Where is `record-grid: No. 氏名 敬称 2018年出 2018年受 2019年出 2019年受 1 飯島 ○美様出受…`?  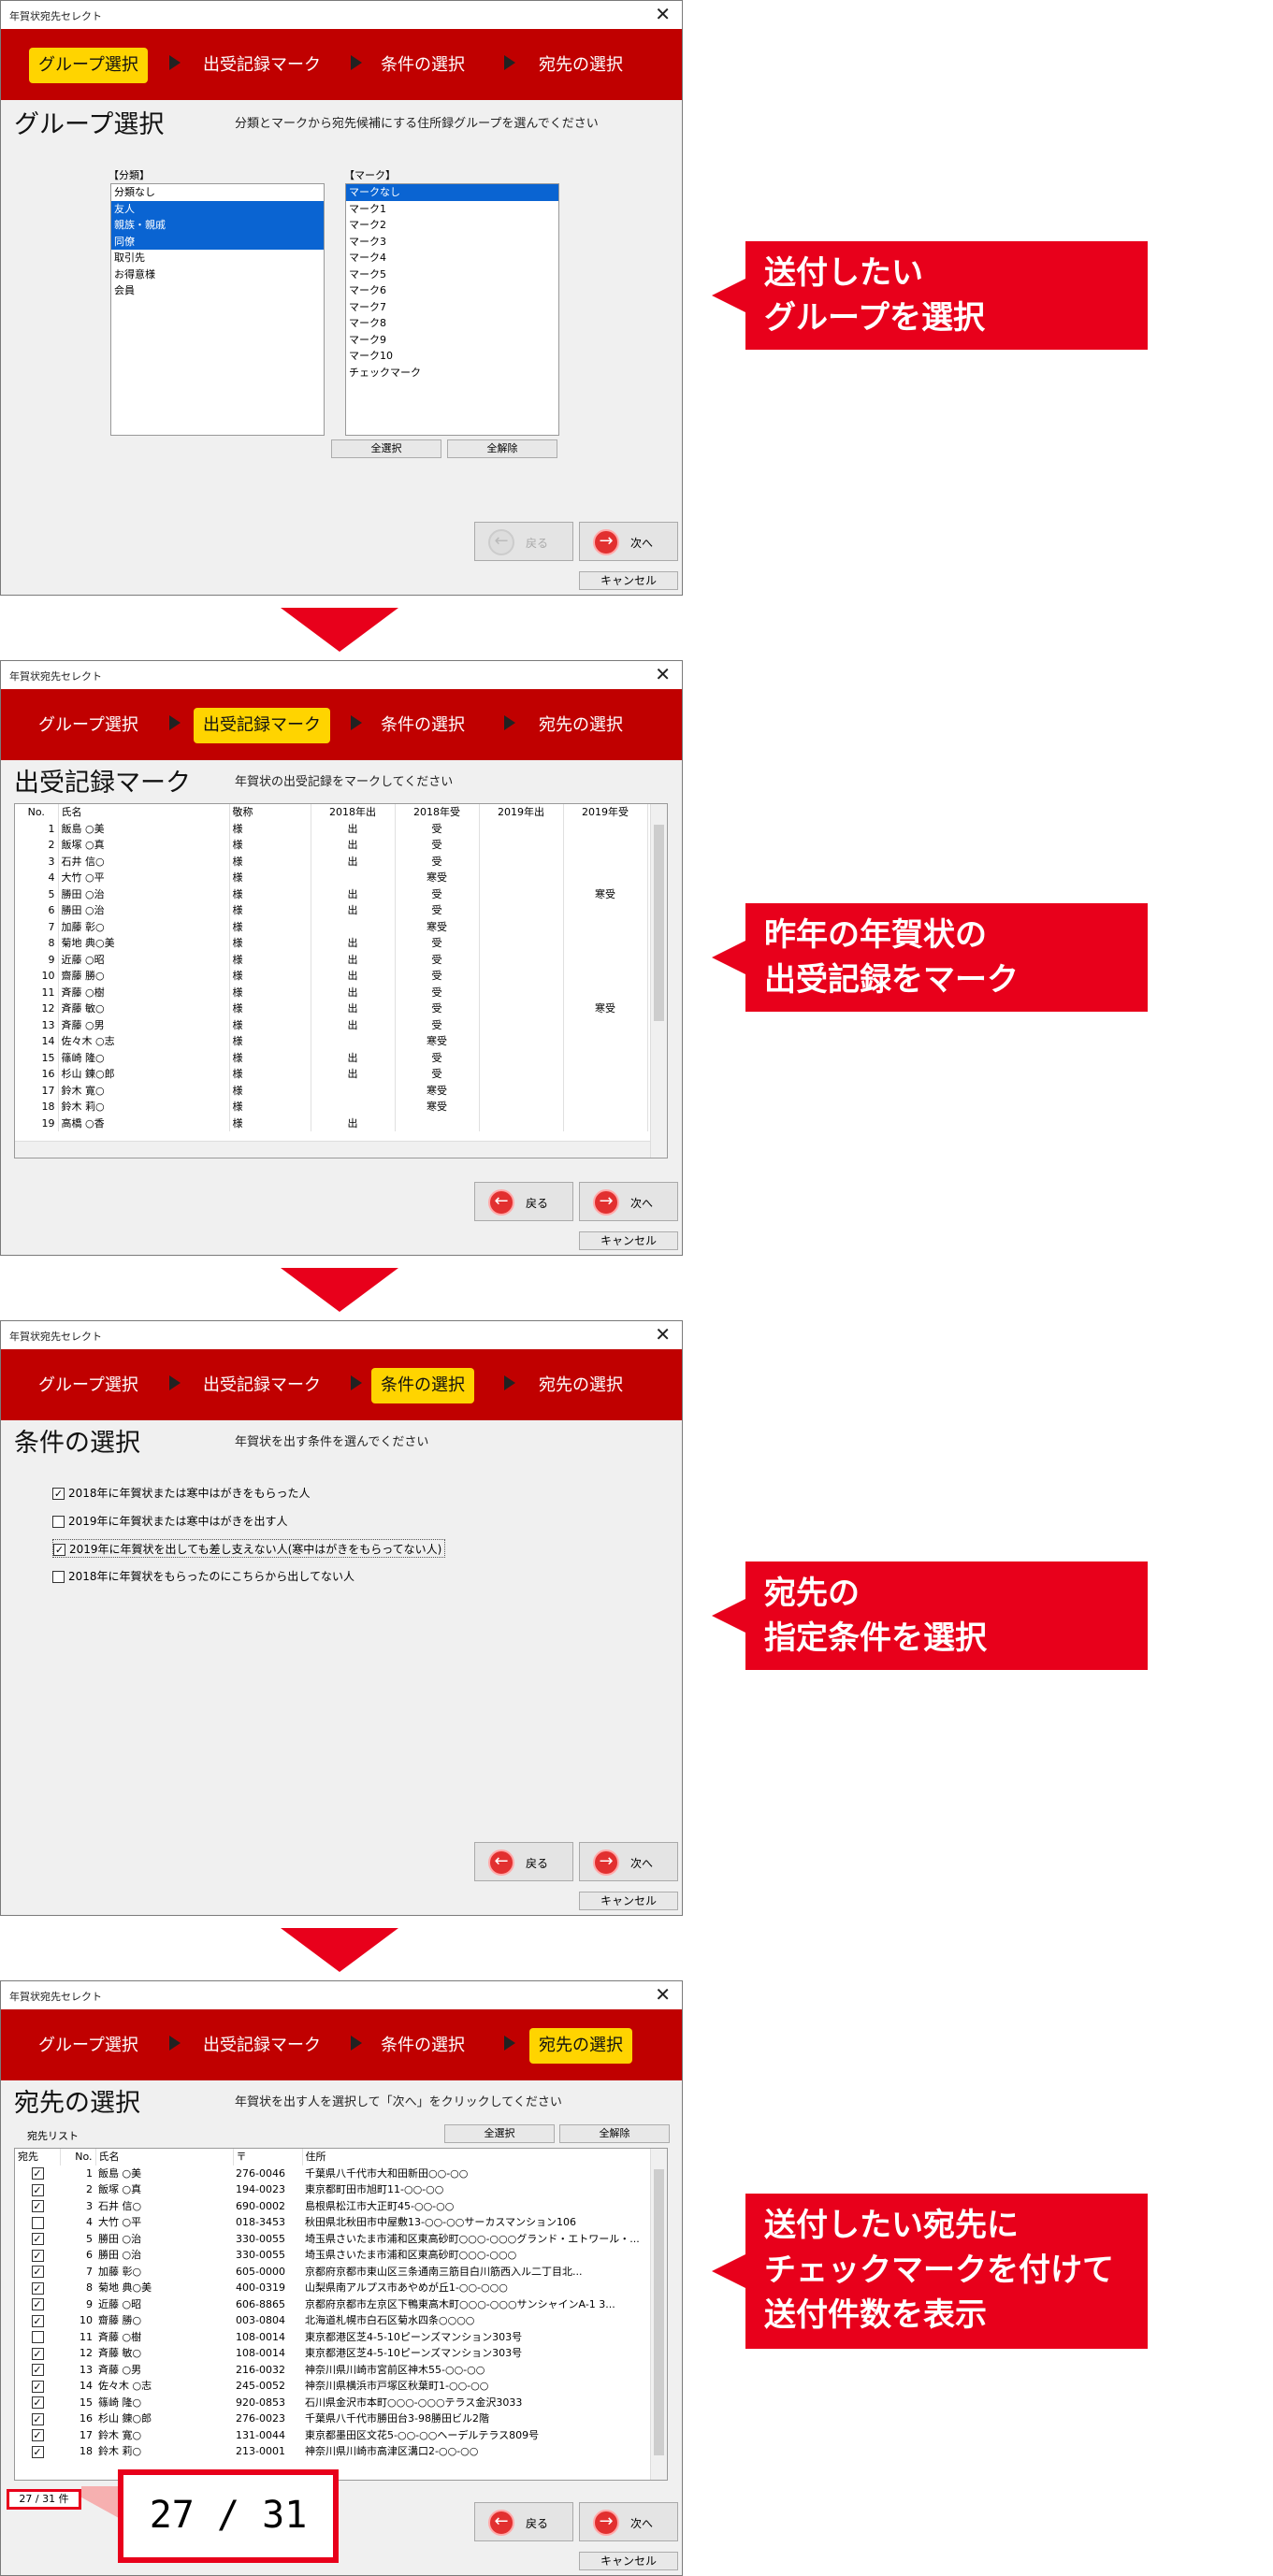 record-grid: No. 氏名 敬称 2018年出 2018年受 2019年出 2019年受 1 飯島 ○美様出受… is located at coordinates (341, 980).